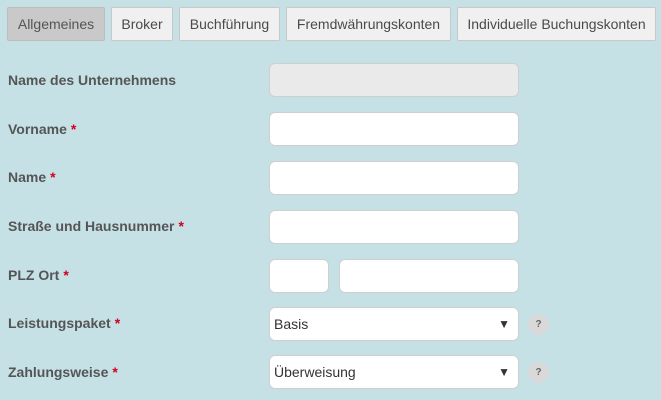  I want to click on payment-label-text: Zahlungsweise, so click(58, 372).